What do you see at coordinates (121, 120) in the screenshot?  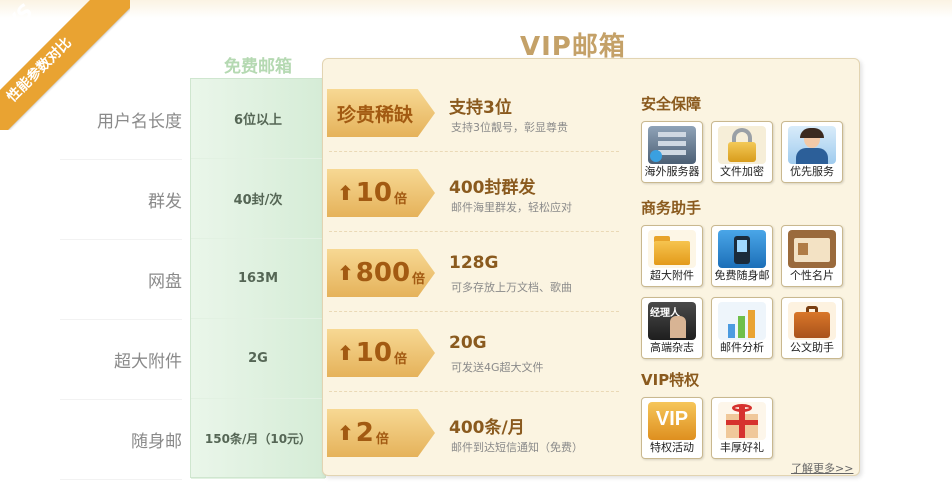 I see `feature-label: 用户名长度` at bounding box center [121, 120].